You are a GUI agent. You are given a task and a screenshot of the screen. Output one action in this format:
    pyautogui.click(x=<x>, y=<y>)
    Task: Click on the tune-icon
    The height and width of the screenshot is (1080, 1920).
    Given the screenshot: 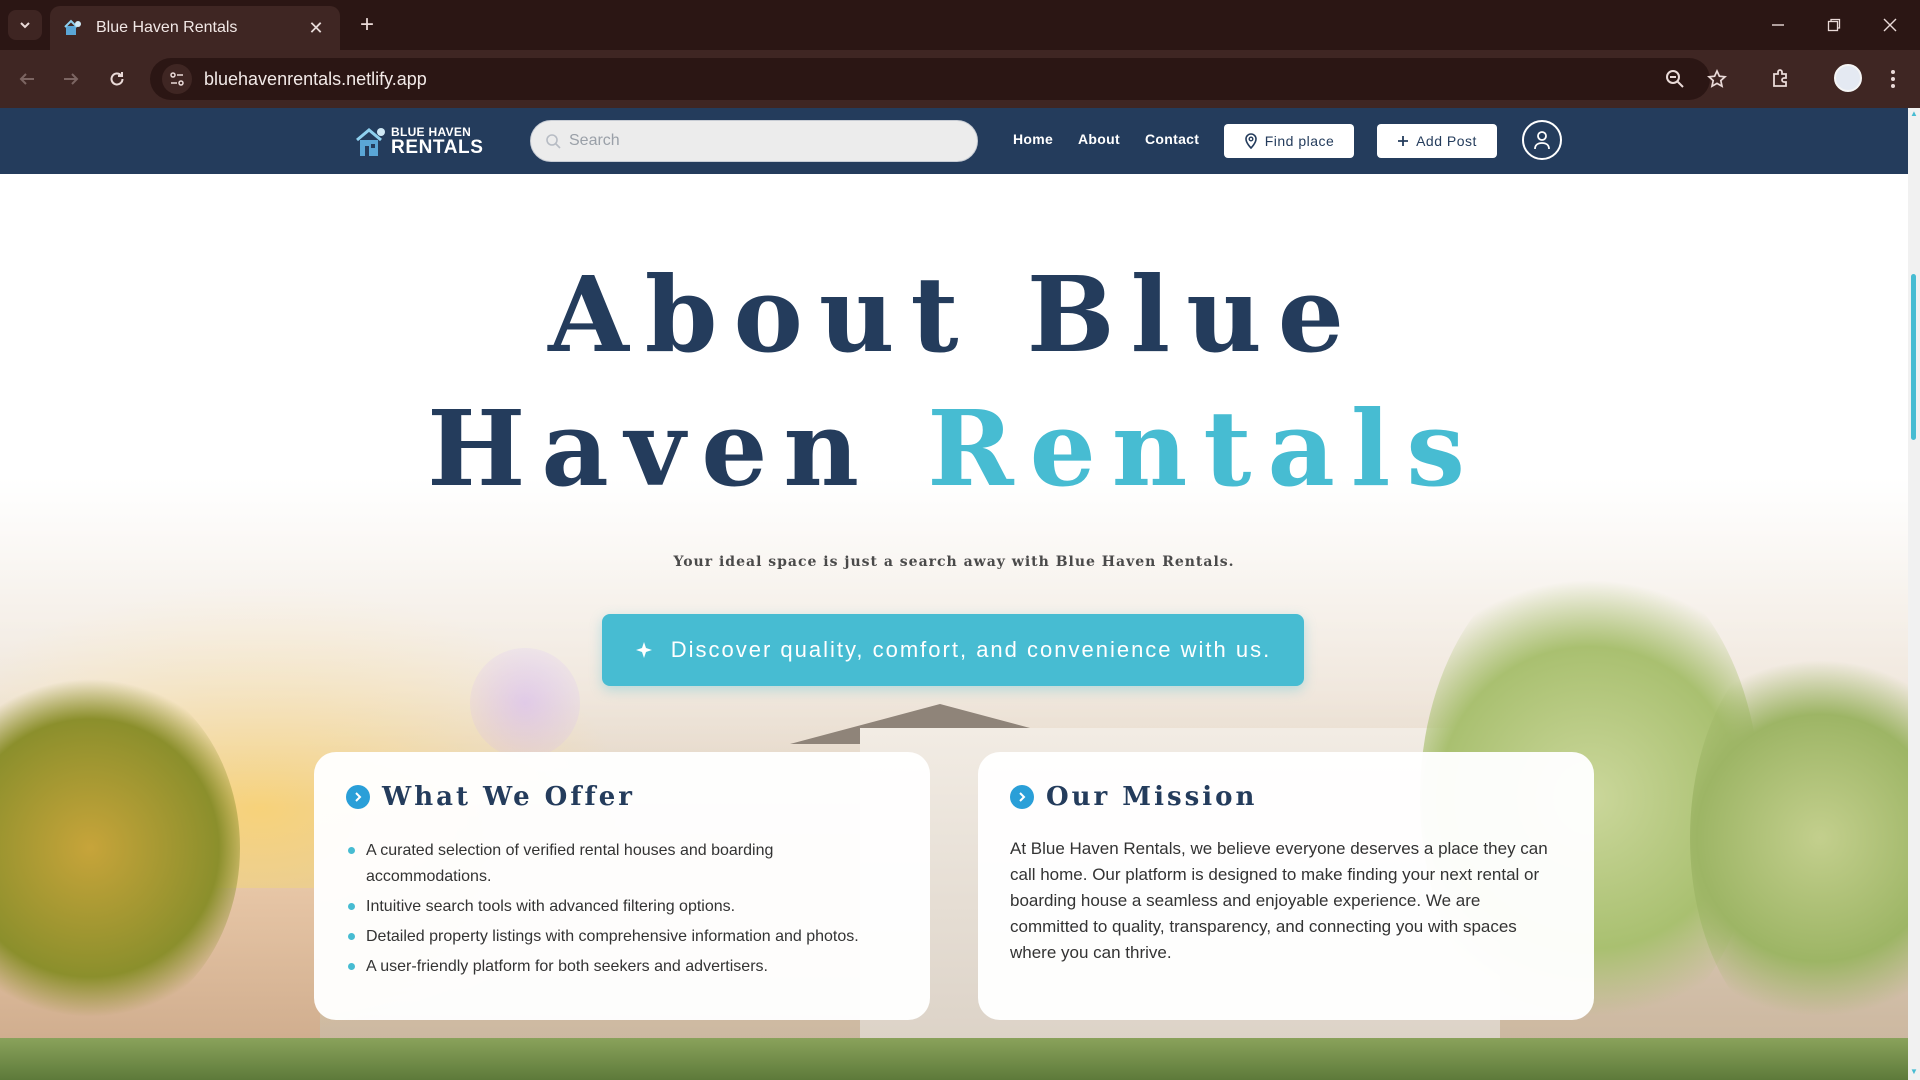 What is the action you would take?
    pyautogui.click(x=177, y=79)
    